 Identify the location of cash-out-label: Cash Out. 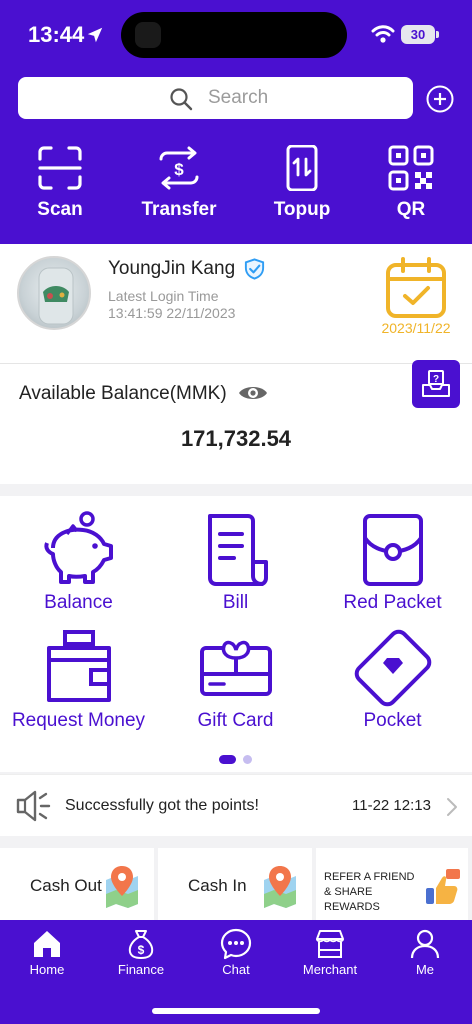
(66, 885).